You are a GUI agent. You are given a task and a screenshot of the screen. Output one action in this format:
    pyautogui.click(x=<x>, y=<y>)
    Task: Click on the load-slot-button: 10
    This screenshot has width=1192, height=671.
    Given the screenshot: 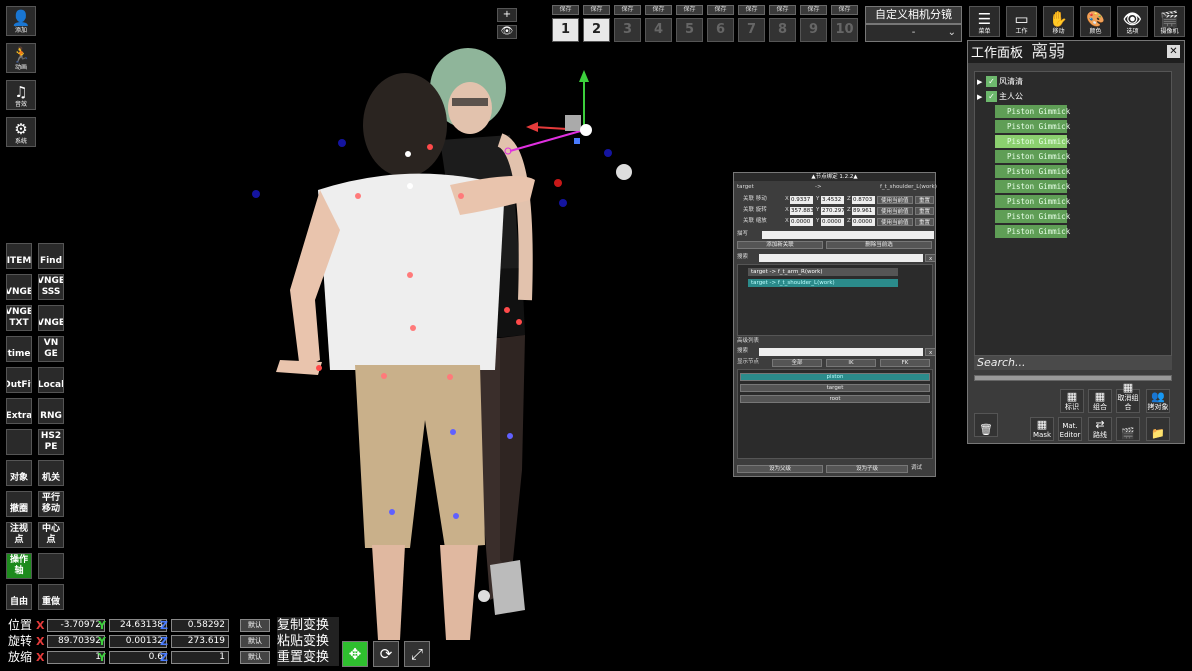 What is the action you would take?
    pyautogui.click(x=844, y=30)
    